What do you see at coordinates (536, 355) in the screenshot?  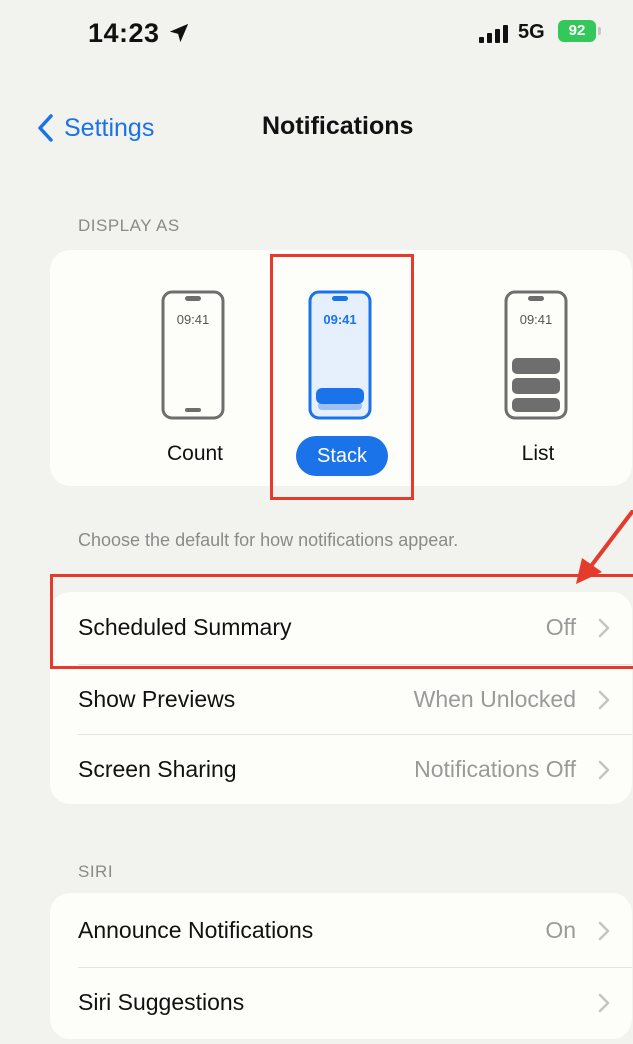 I see `phone-list-icon: 09:41` at bounding box center [536, 355].